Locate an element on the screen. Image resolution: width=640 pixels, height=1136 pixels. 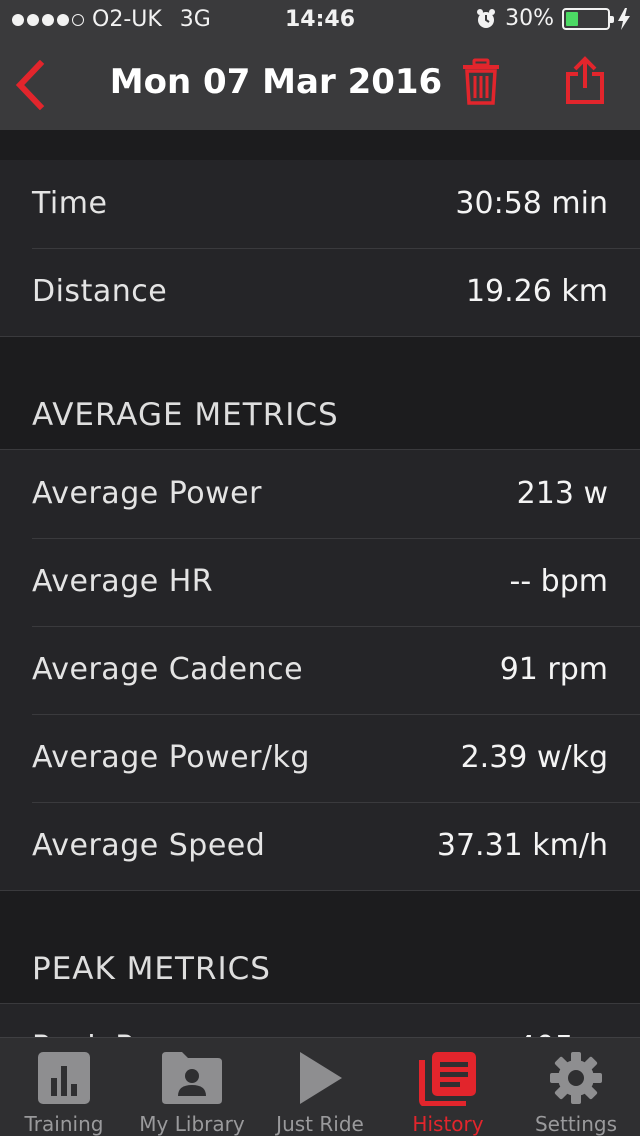
summary-row-time: Time 30:58 min is located at coordinates (320, 204).